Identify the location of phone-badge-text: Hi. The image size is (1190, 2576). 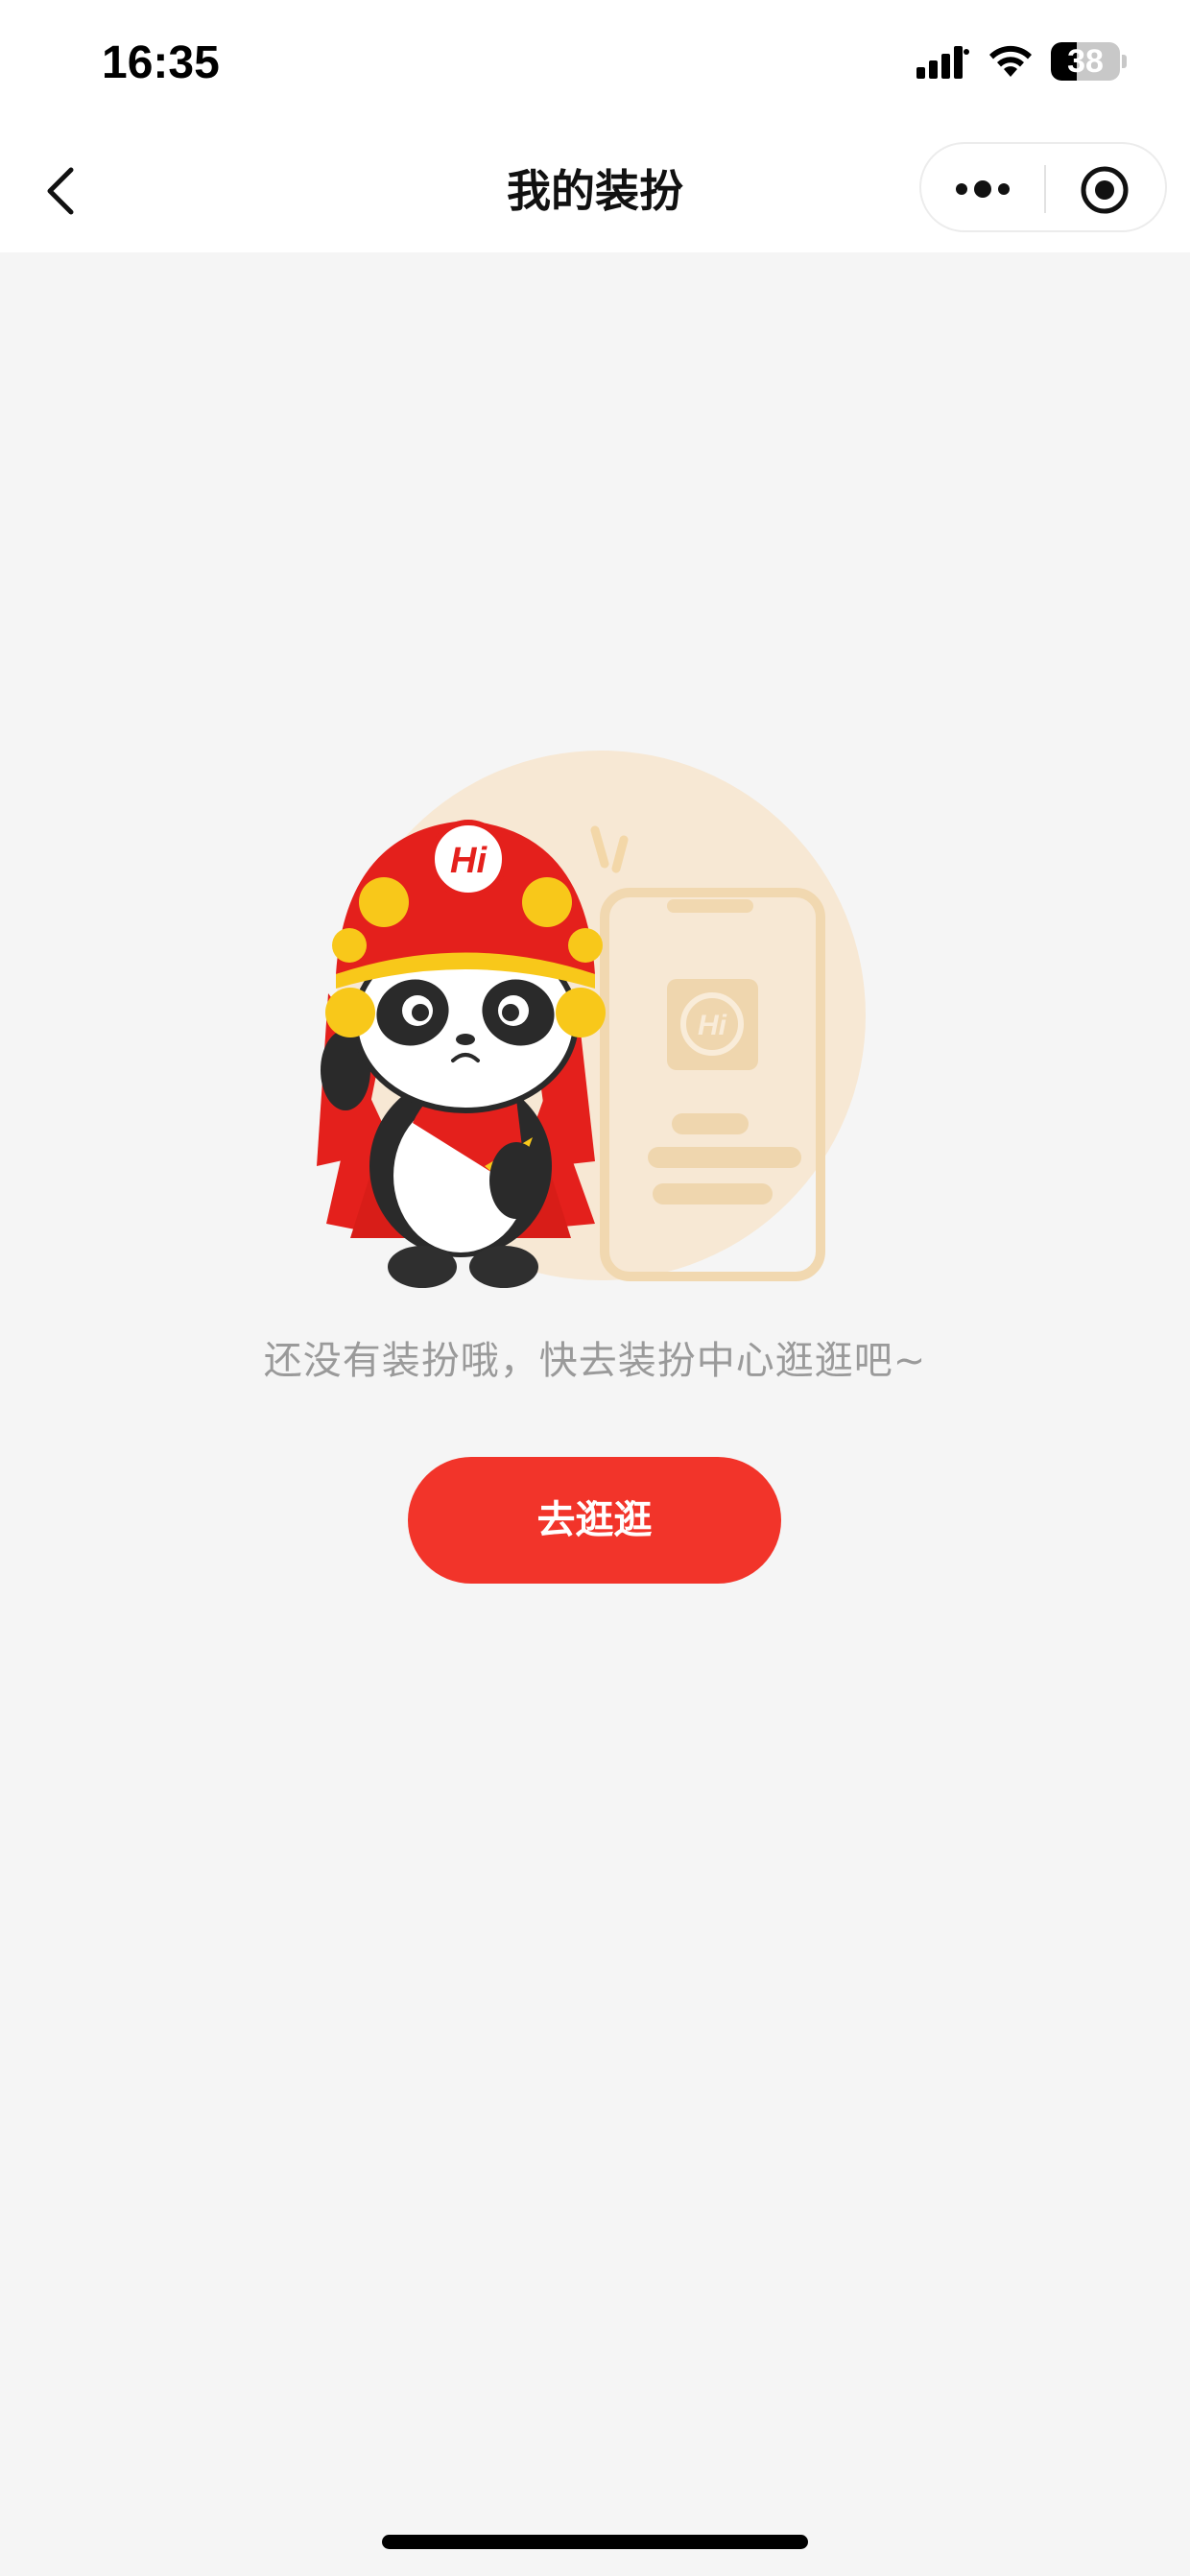
(713, 1025).